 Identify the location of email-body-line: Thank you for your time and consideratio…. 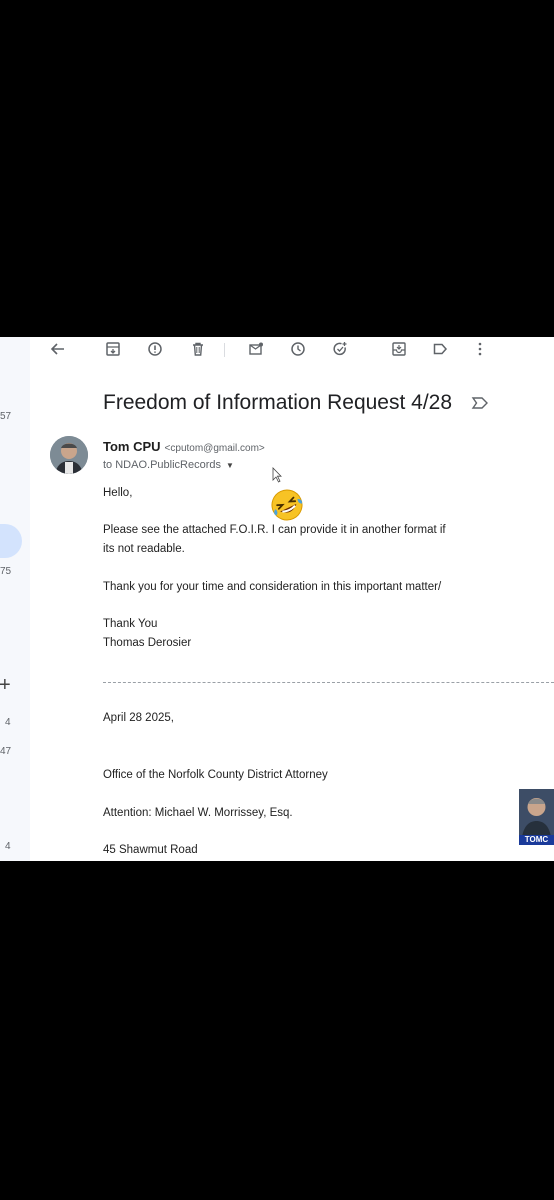
(272, 587).